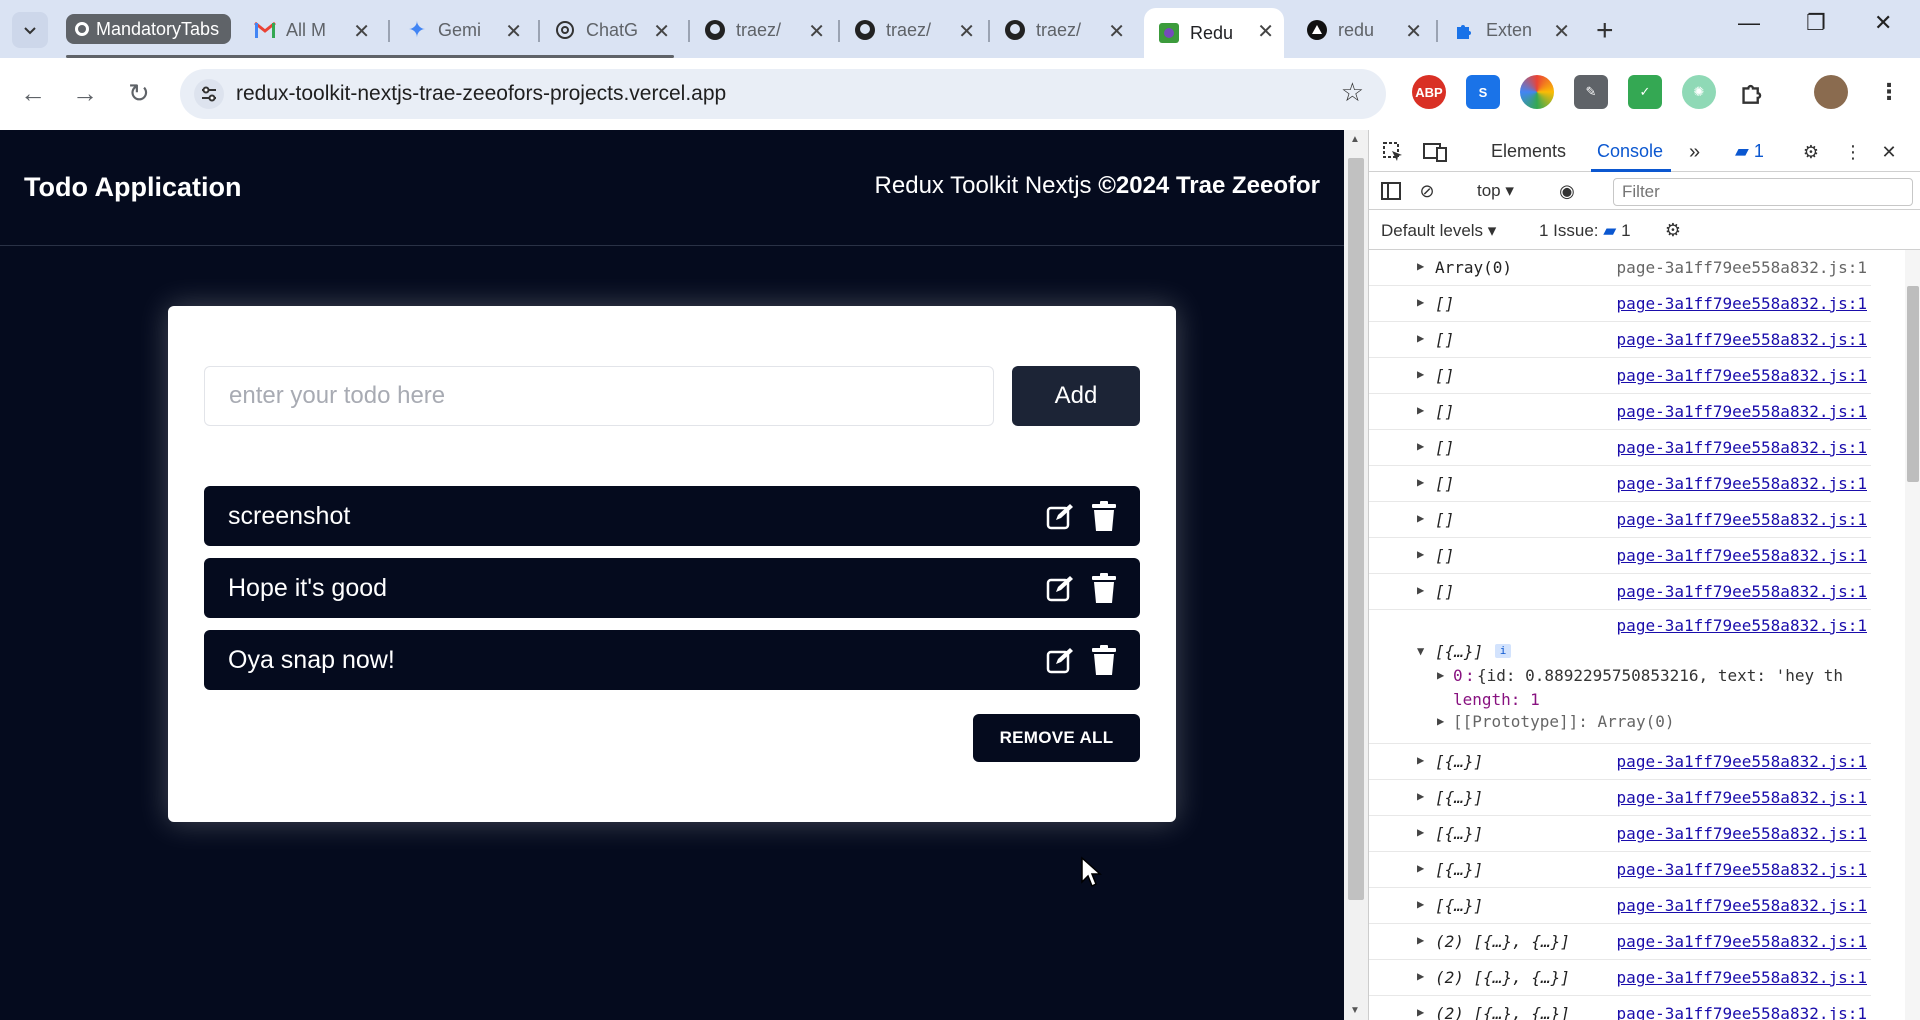  What do you see at coordinates (1393, 152) in the screenshot?
I see `inspect-element-icon` at bounding box center [1393, 152].